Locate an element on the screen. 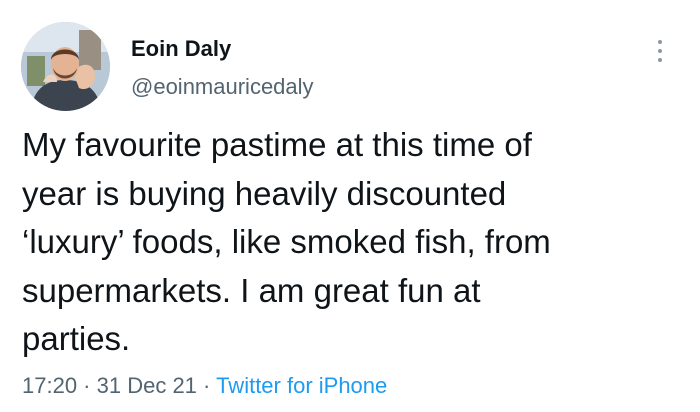  tweet-time: 17:20 is located at coordinates (49, 385).